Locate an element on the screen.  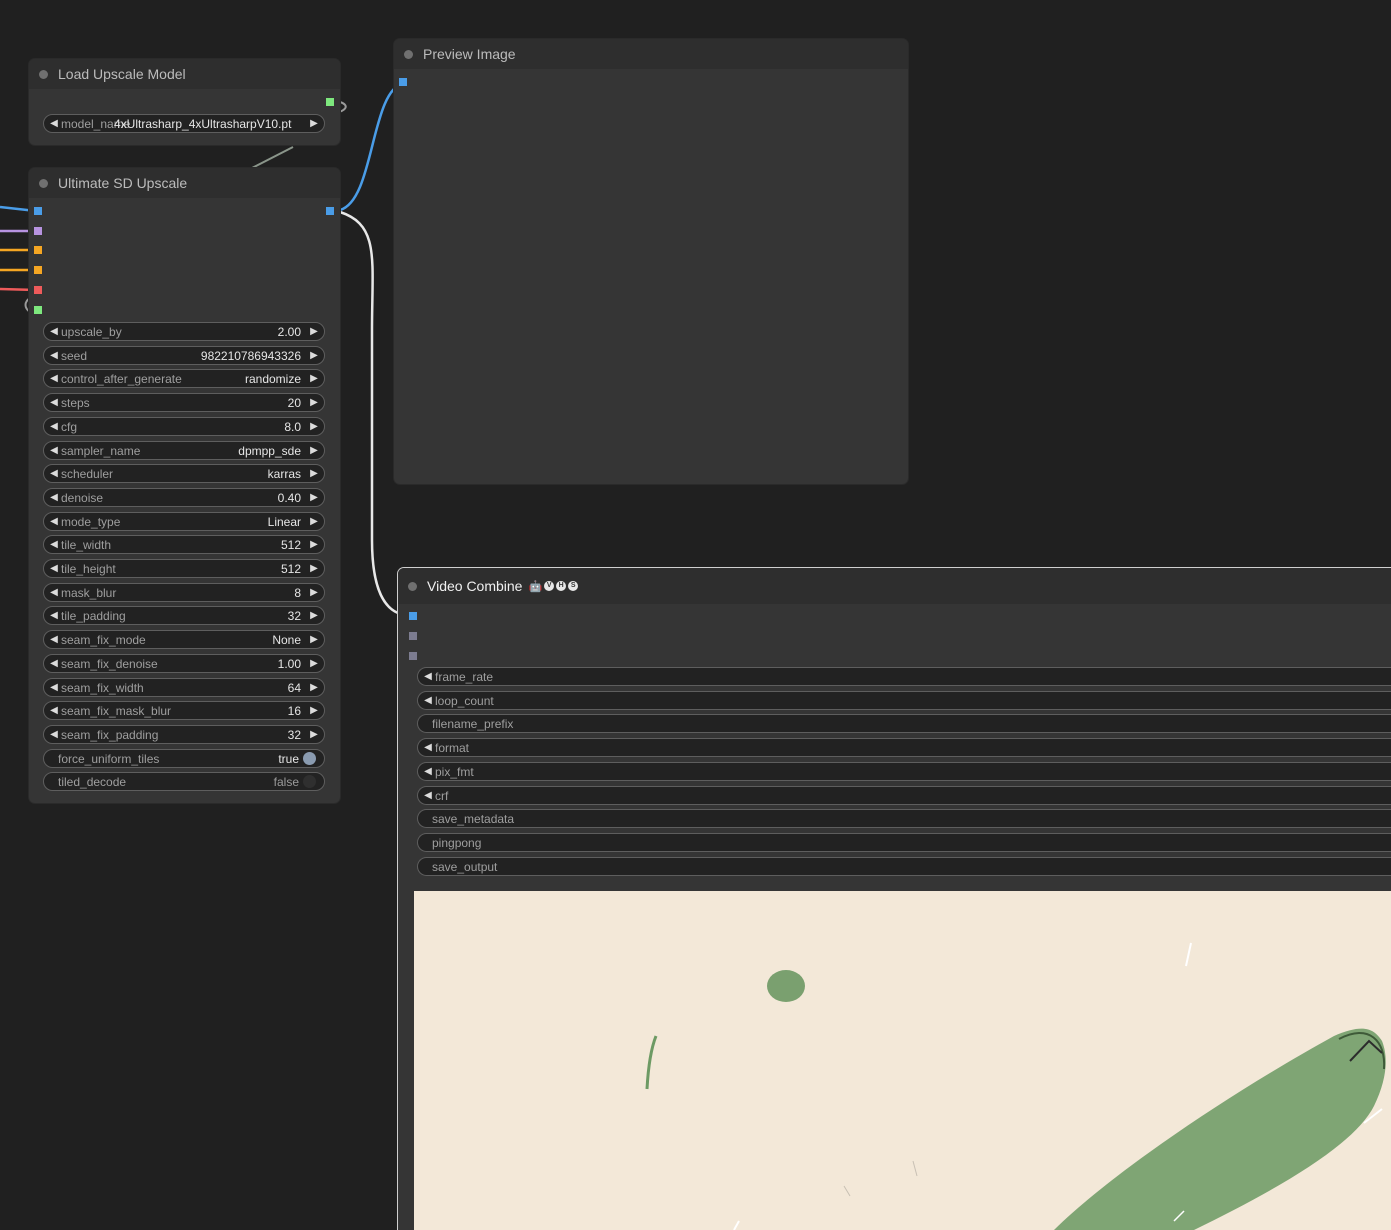
preview-image-node: Preview Image is located at coordinates (651, 261).